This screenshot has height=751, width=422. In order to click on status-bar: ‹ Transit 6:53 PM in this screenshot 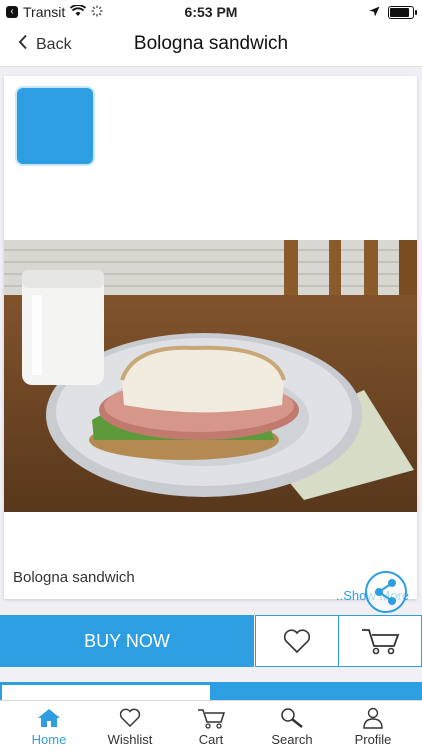, I will do `click(211, 12)`.